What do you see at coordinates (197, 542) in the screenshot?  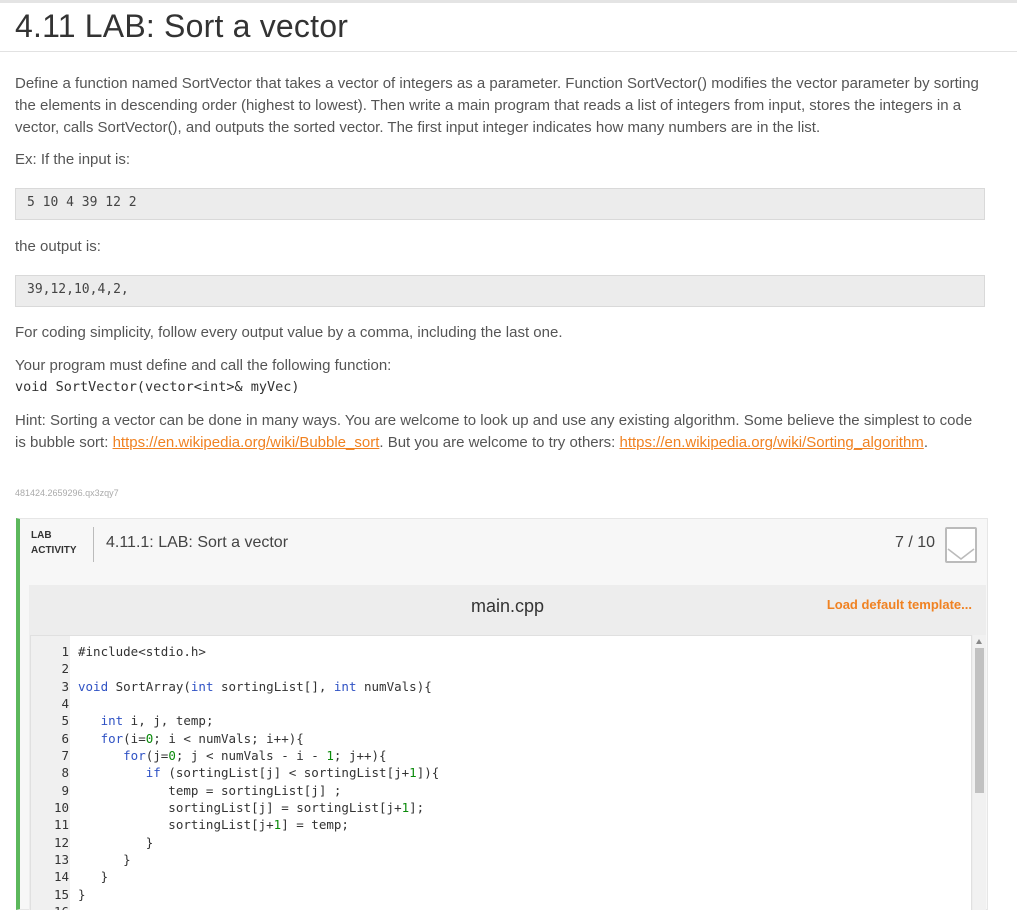 I see `lab-activity-title: 4.11.1: LAB: Sort a vector` at bounding box center [197, 542].